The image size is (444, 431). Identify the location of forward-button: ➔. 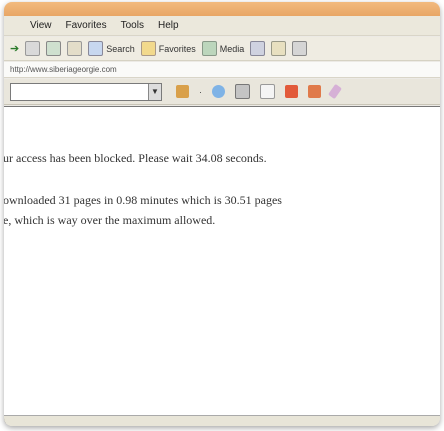
(14, 48).